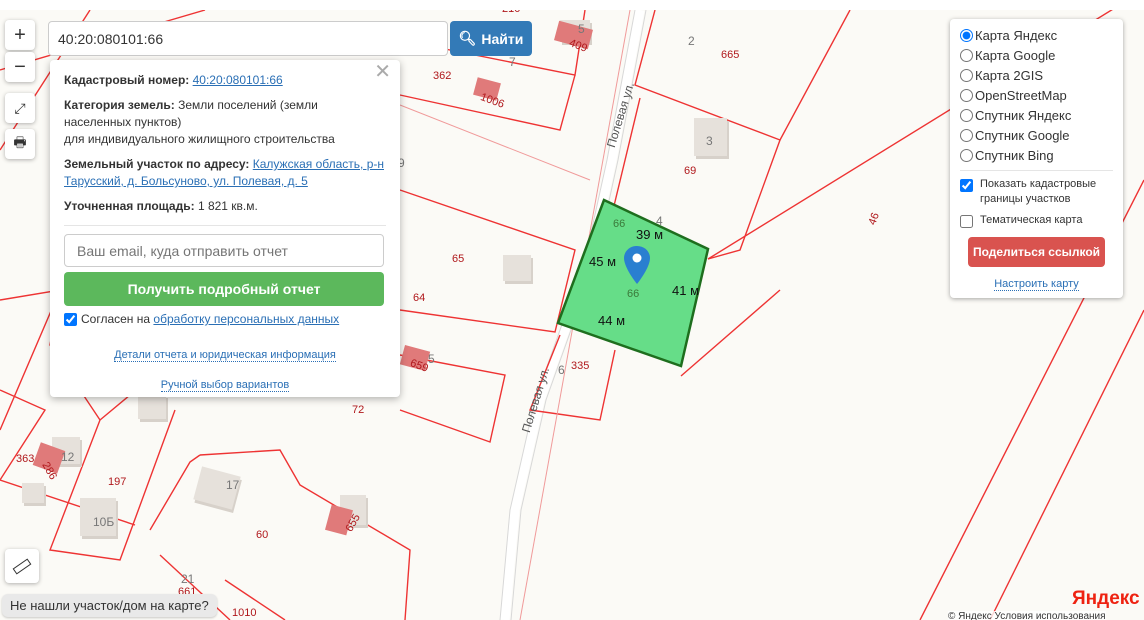 This screenshot has width=1144, height=620. What do you see at coordinates (20, 35) in the screenshot?
I see `zoom-in-button: +` at bounding box center [20, 35].